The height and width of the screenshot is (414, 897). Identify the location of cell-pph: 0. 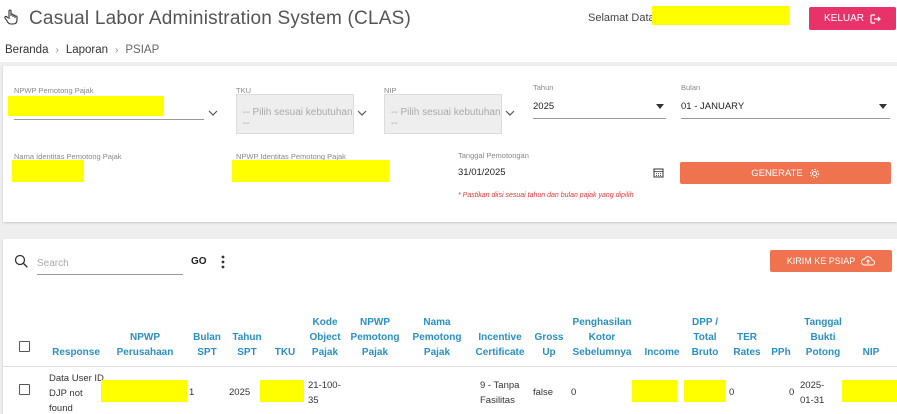
(792, 392).